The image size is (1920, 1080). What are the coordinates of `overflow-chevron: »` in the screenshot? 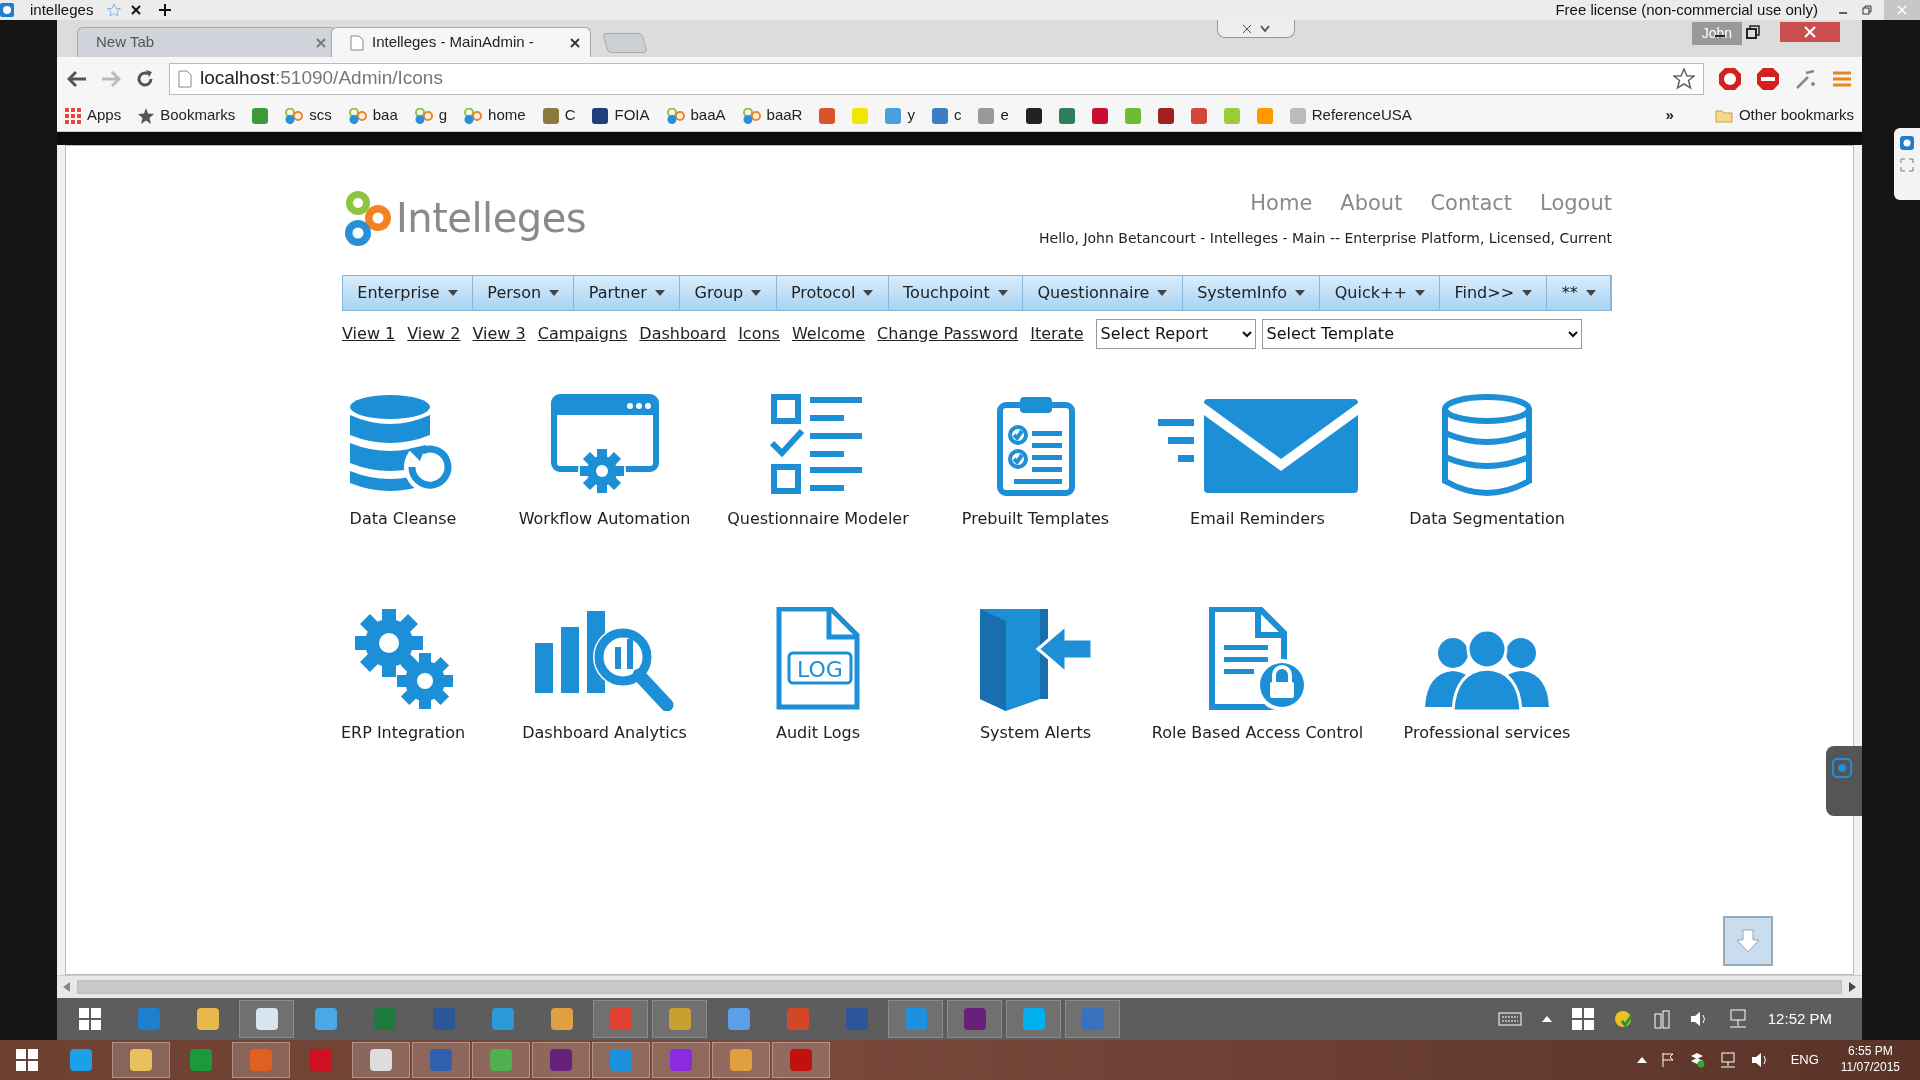 It's located at (1669, 115).